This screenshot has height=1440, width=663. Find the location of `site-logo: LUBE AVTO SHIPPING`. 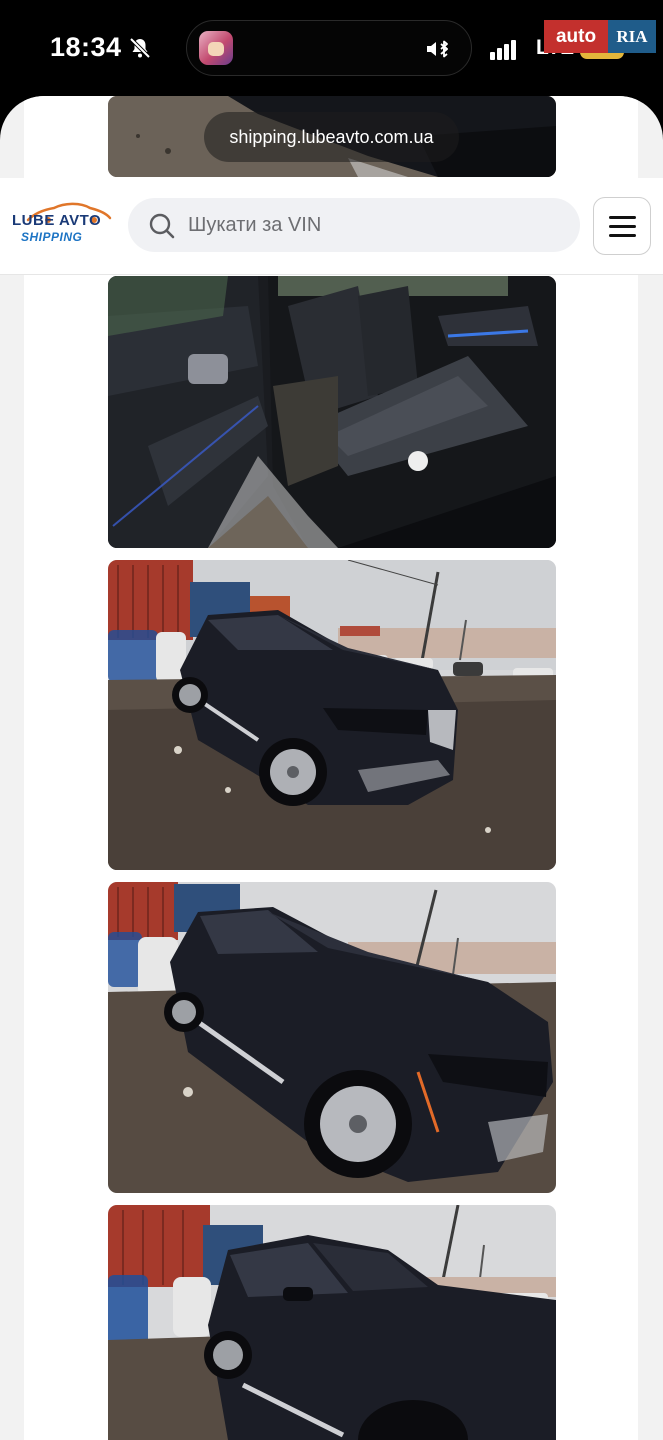

site-logo: LUBE AVTO SHIPPING is located at coordinates (64, 227).